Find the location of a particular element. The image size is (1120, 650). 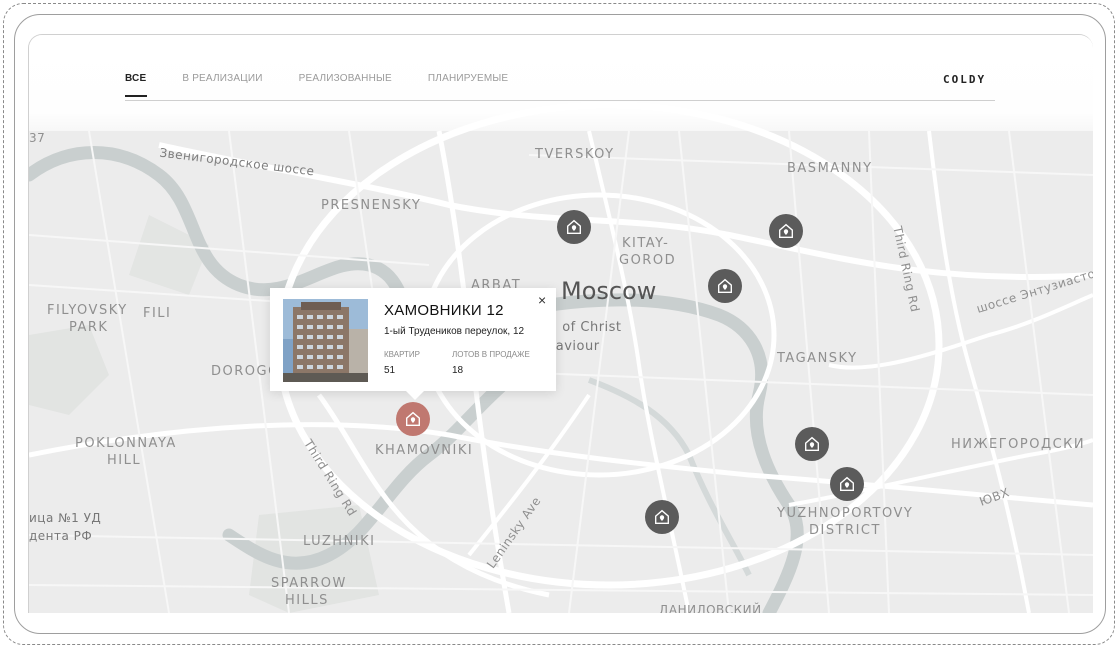

map-label-district: DISTRICT is located at coordinates (845, 530).